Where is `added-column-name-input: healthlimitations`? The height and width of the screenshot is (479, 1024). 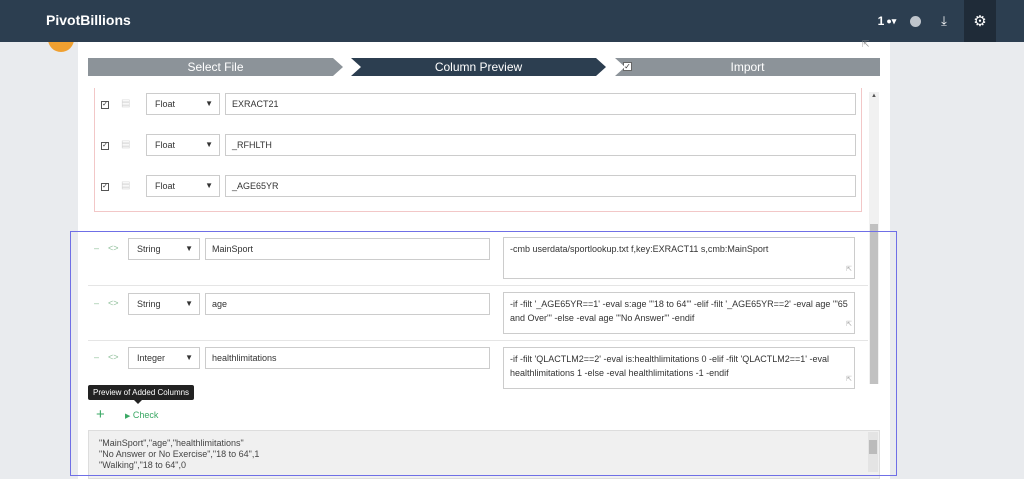 added-column-name-input: healthlimitations is located at coordinates (347, 358).